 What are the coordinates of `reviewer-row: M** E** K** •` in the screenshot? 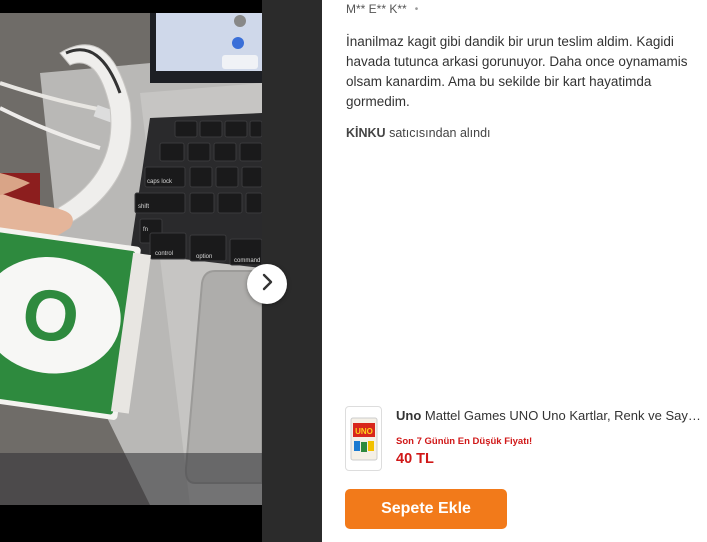 It's located at (382, 9).